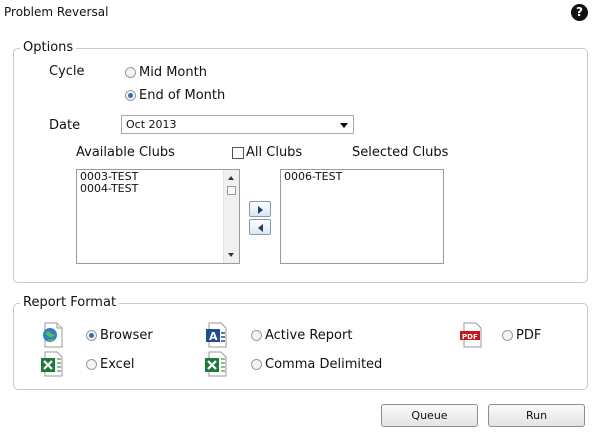 The width and height of the screenshot is (599, 432). What do you see at coordinates (274, 152) in the screenshot?
I see `all-clubs-label: All Clubs` at bounding box center [274, 152].